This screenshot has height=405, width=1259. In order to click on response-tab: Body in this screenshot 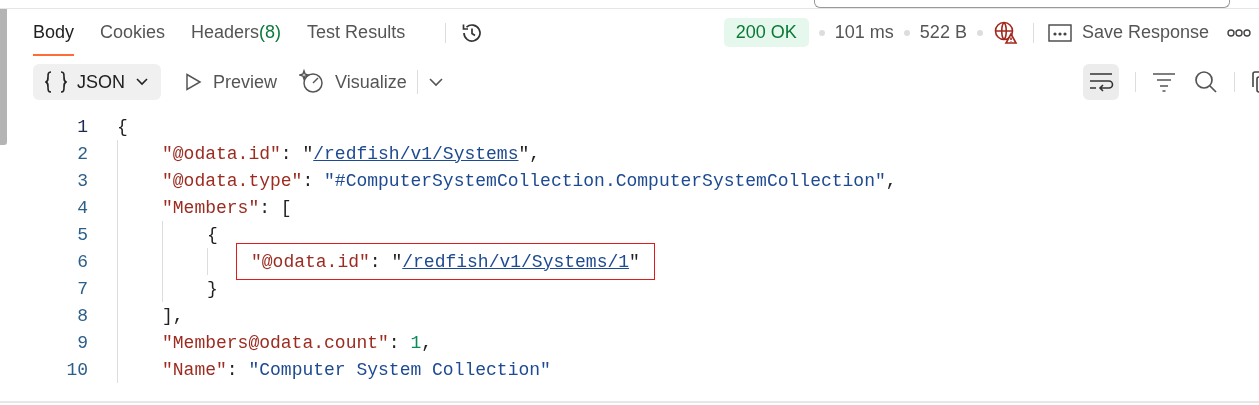, I will do `click(54, 32)`.